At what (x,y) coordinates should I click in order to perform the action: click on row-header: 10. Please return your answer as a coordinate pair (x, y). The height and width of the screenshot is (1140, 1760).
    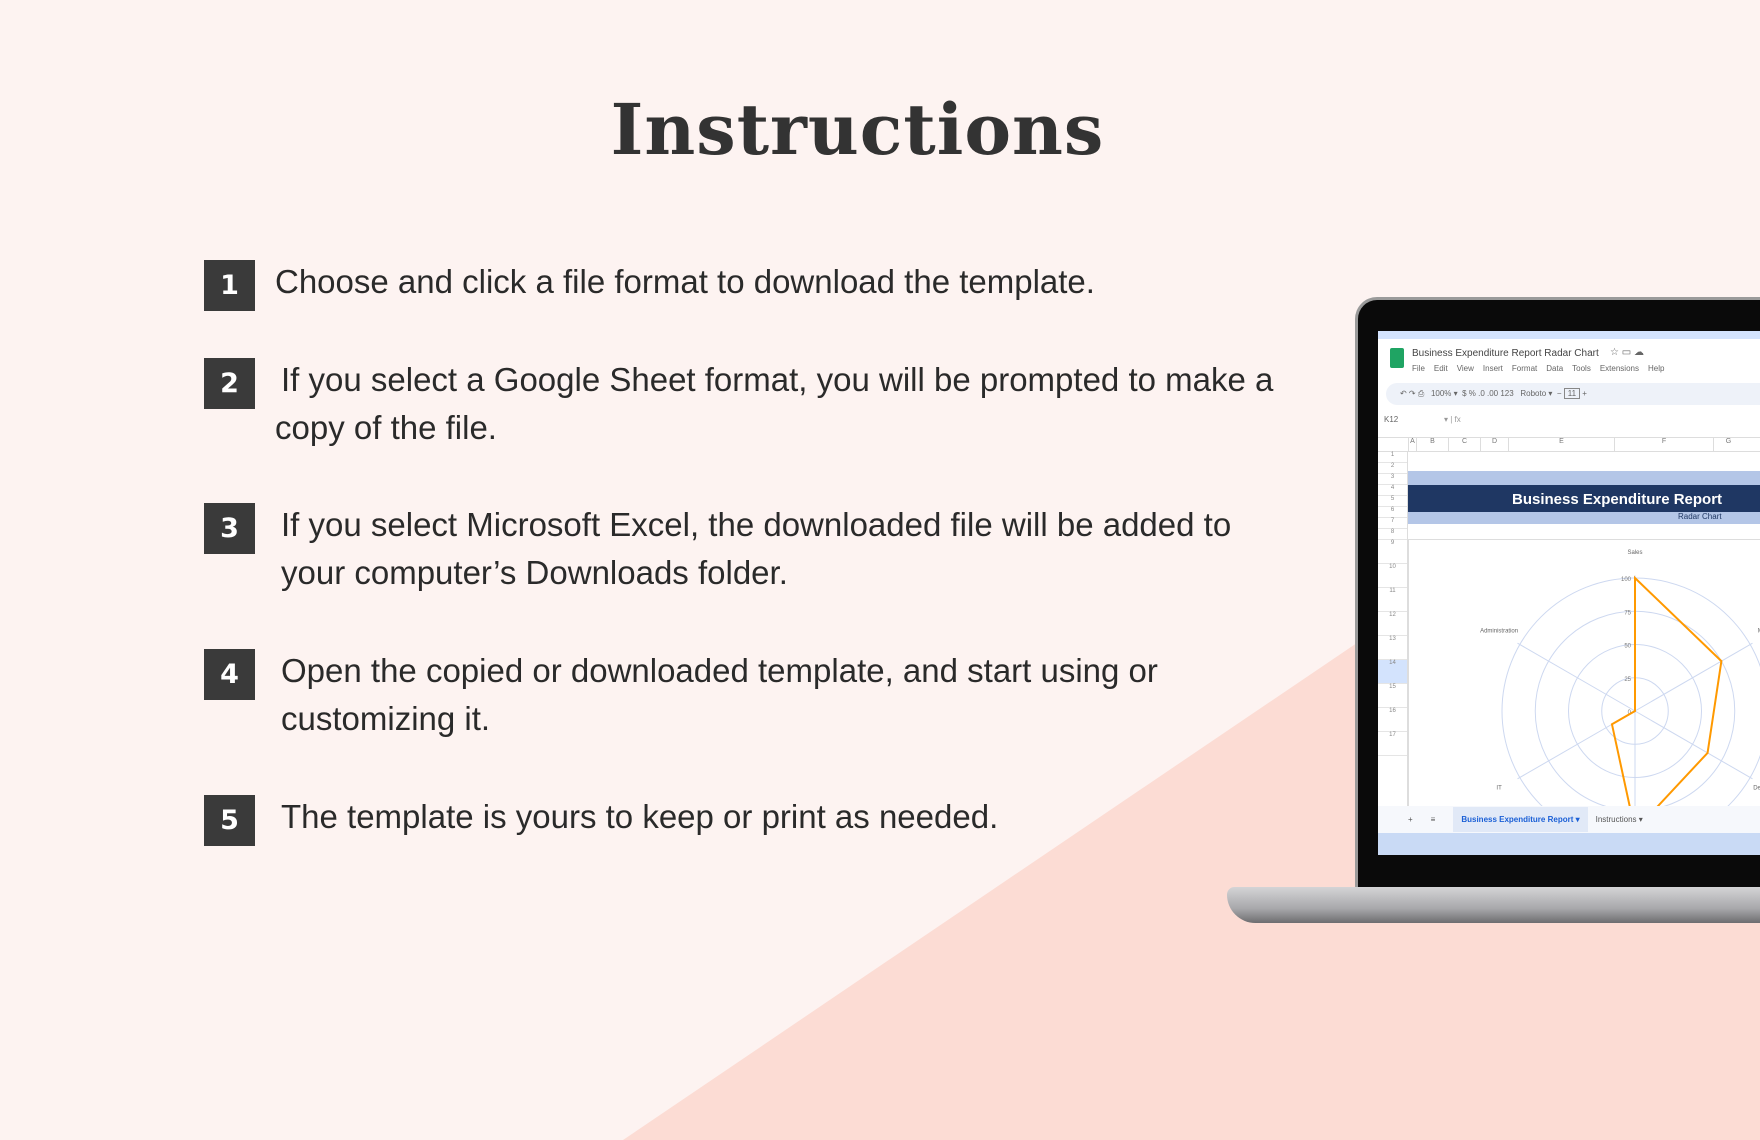
    Looking at the image, I should click on (1392, 576).